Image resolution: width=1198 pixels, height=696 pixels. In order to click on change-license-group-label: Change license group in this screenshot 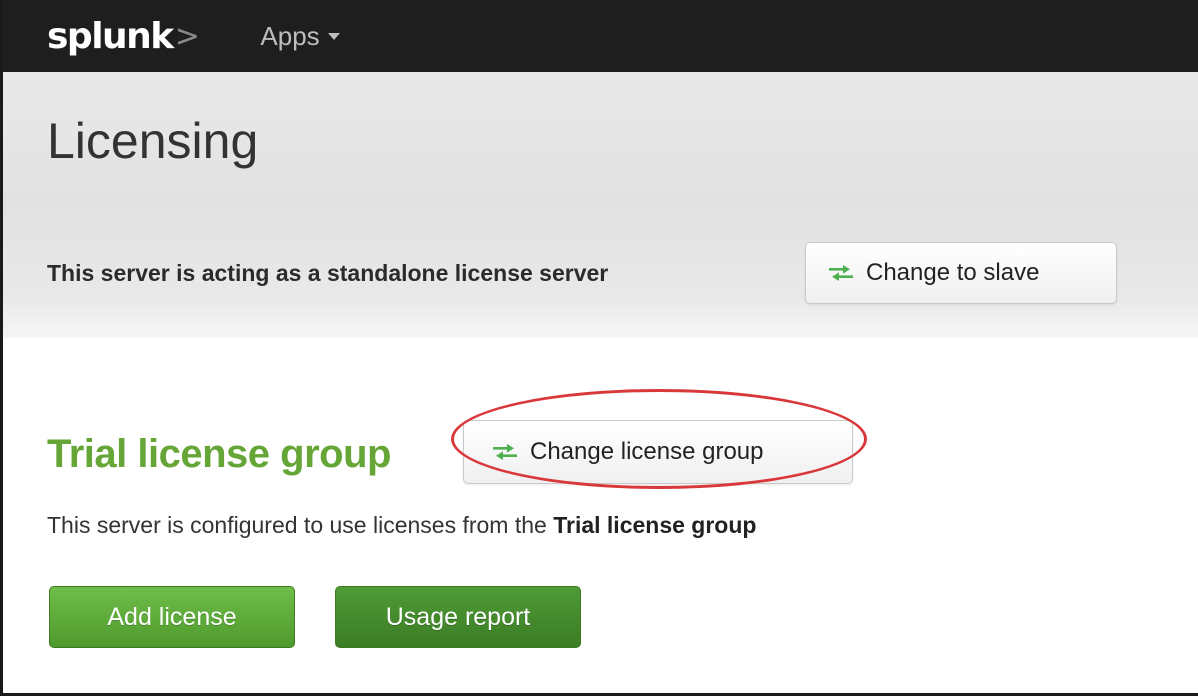, I will do `click(647, 451)`.